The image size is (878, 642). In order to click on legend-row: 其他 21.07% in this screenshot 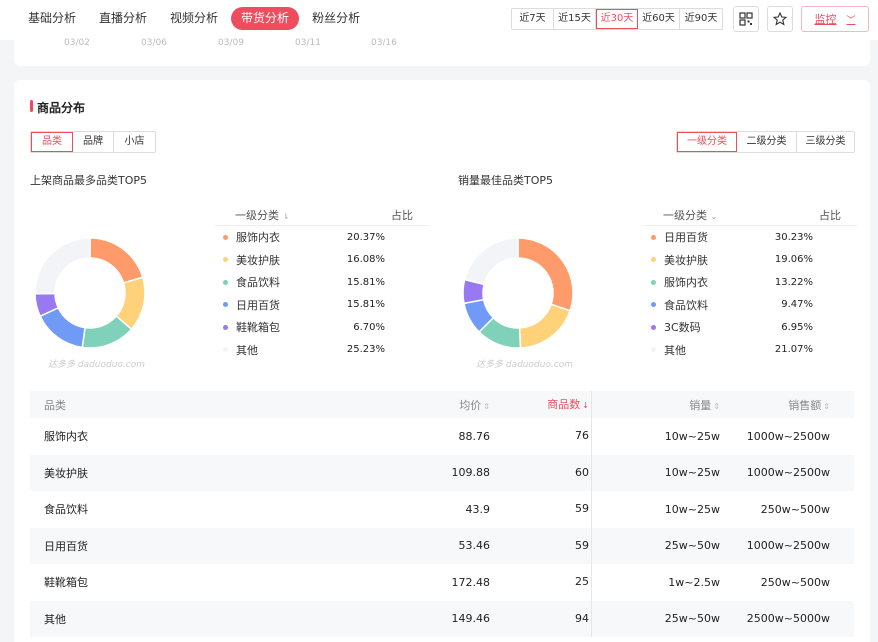, I will do `click(750, 350)`.